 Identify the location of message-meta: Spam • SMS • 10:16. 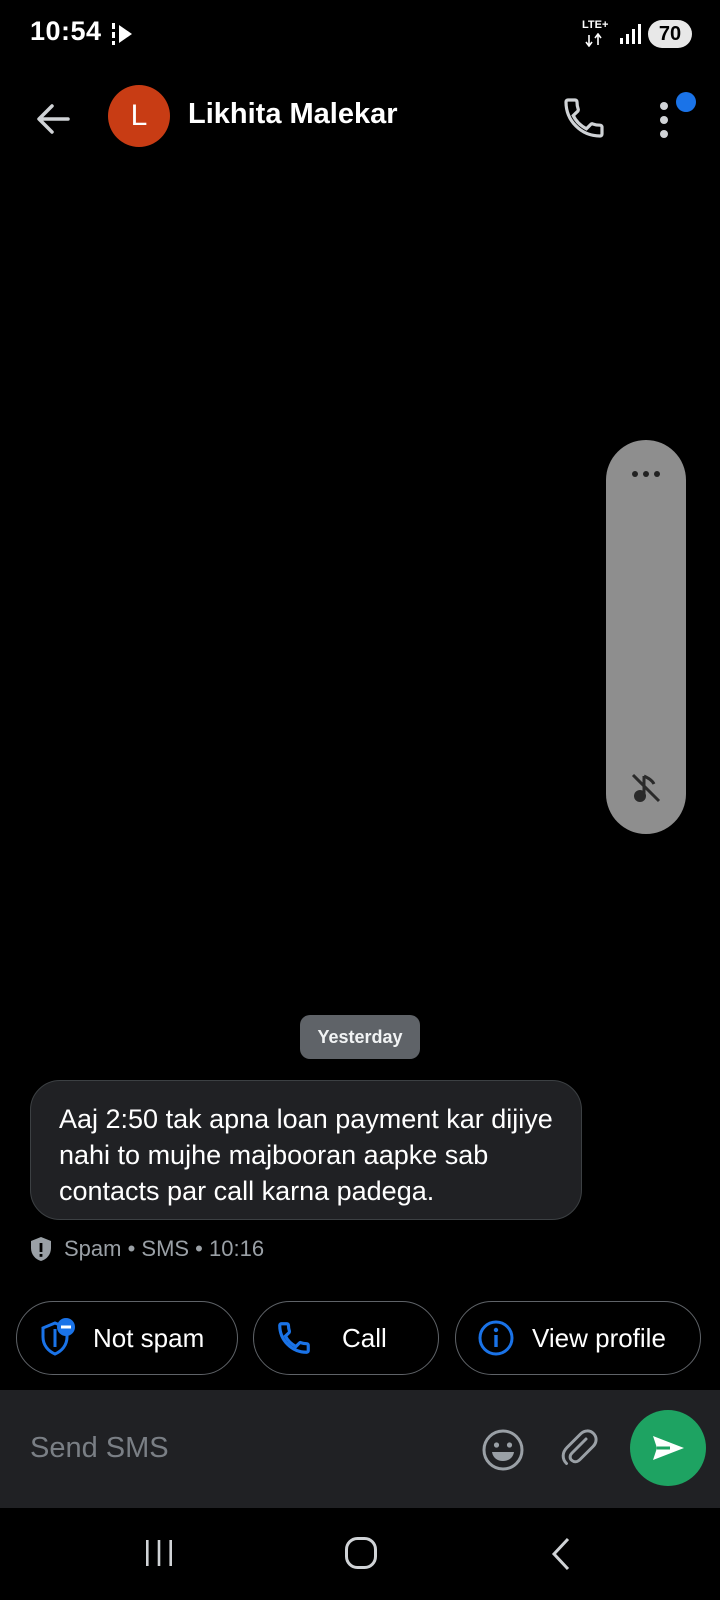
(146, 1249).